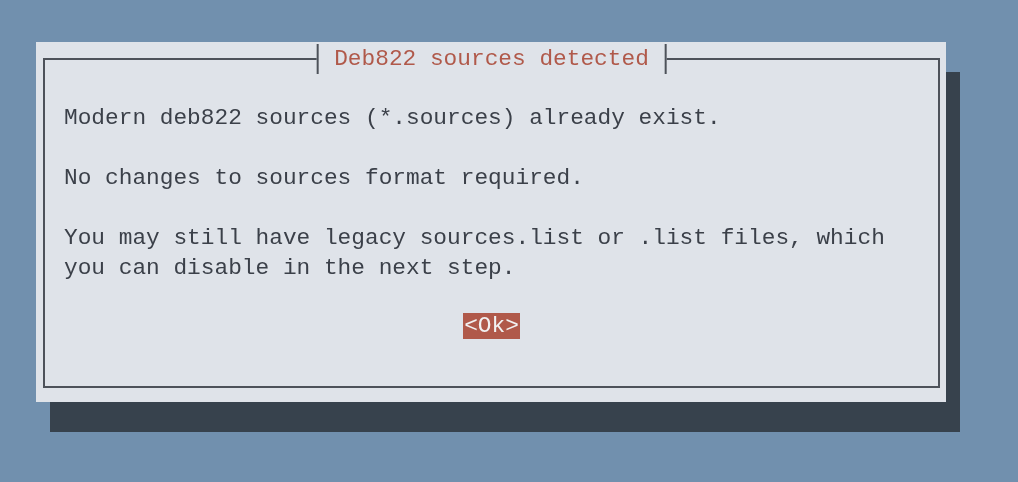 The height and width of the screenshot is (482, 1018). I want to click on dialog-title: Deb822 sources detected, so click(491, 59).